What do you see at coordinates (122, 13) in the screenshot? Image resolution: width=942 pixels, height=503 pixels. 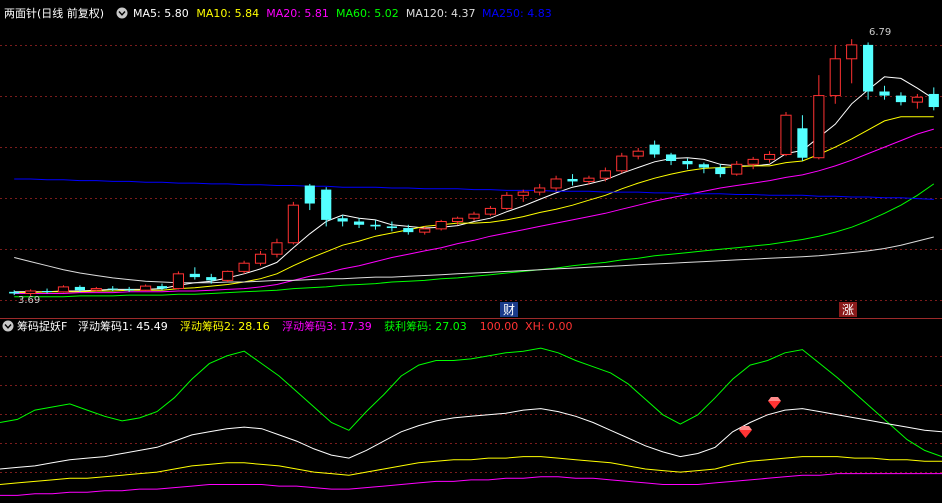 I see `settings-toggle-icon` at bounding box center [122, 13].